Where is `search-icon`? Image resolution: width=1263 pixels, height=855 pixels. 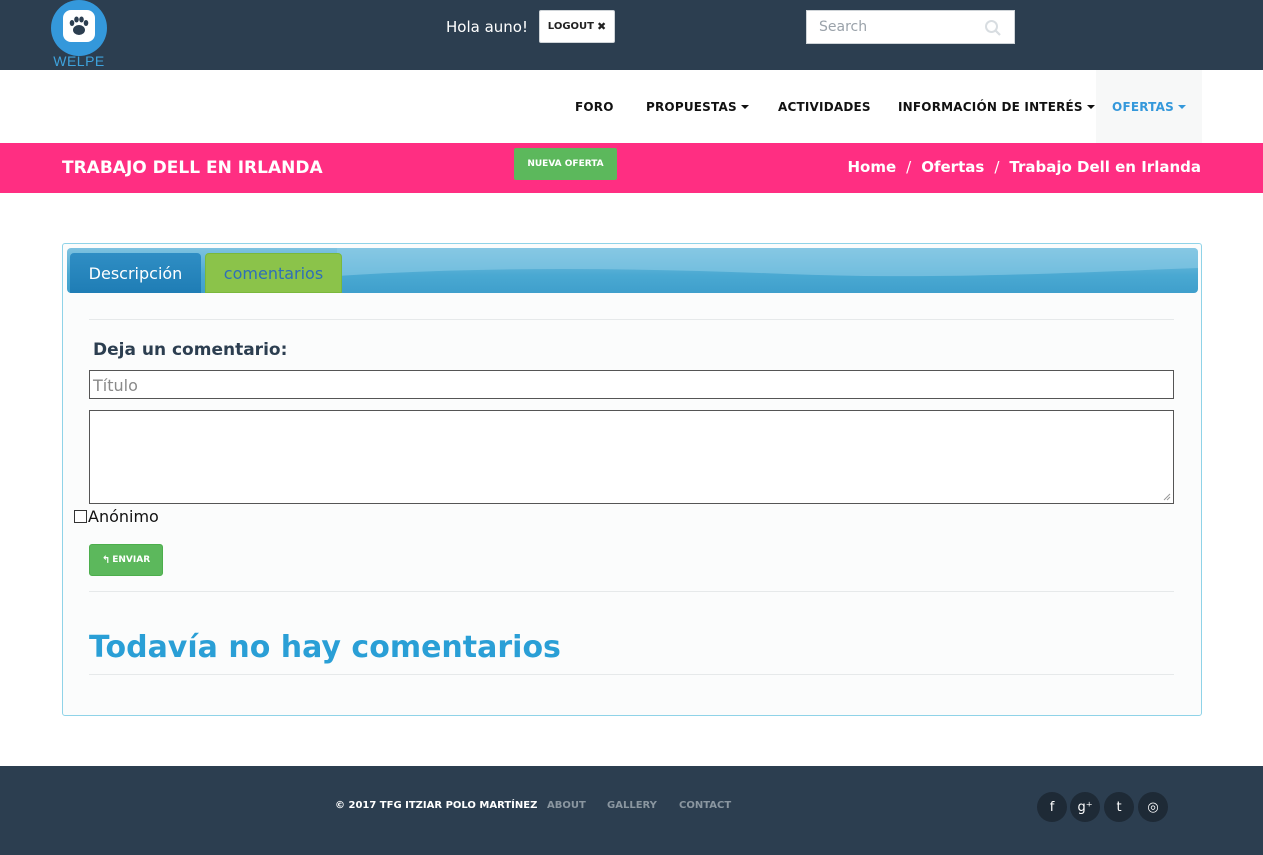
search-icon is located at coordinates (993, 28).